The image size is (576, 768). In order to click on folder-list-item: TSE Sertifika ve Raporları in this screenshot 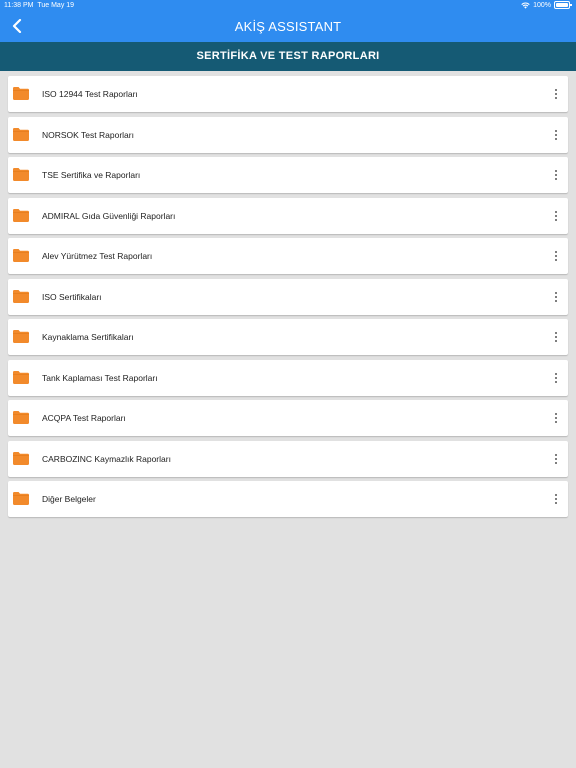, I will do `click(288, 175)`.